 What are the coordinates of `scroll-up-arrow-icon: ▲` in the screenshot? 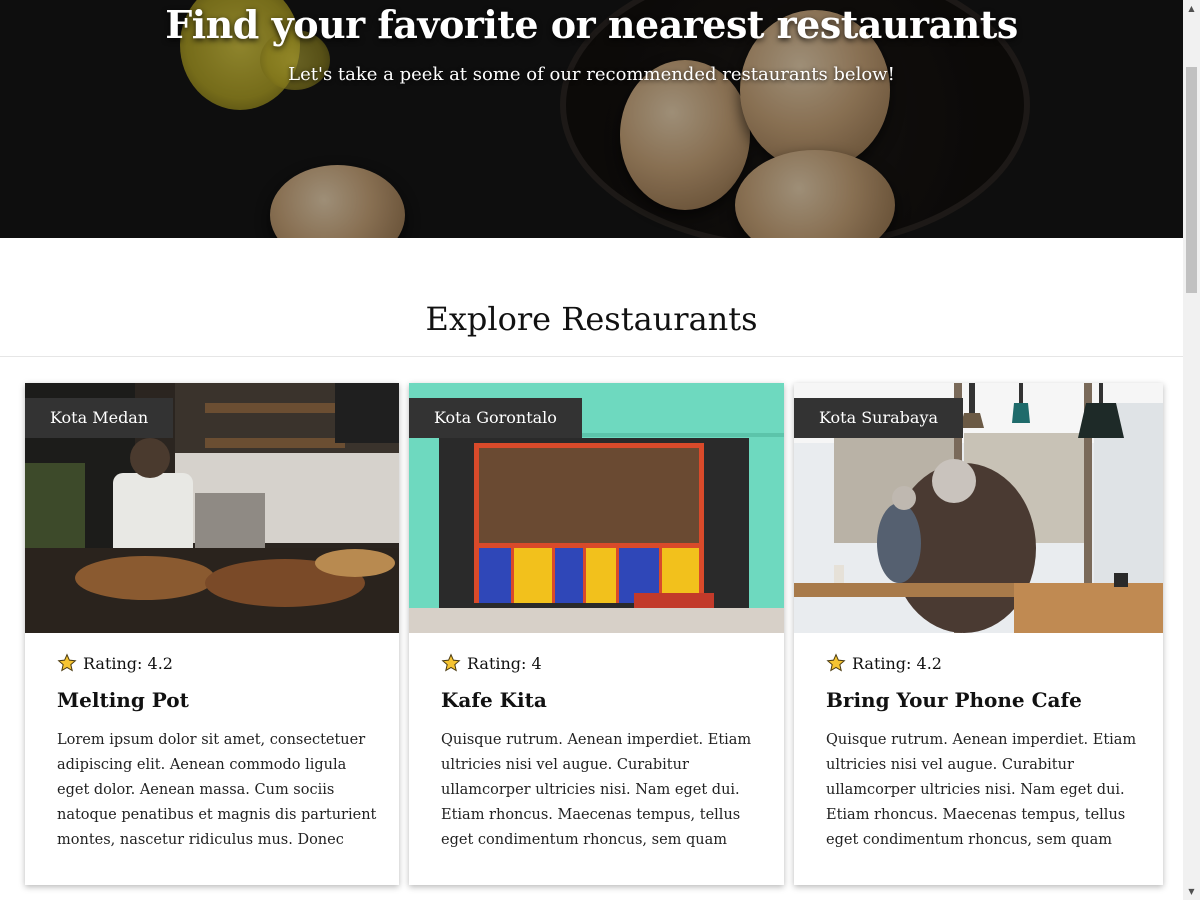 It's located at (1191, 8).